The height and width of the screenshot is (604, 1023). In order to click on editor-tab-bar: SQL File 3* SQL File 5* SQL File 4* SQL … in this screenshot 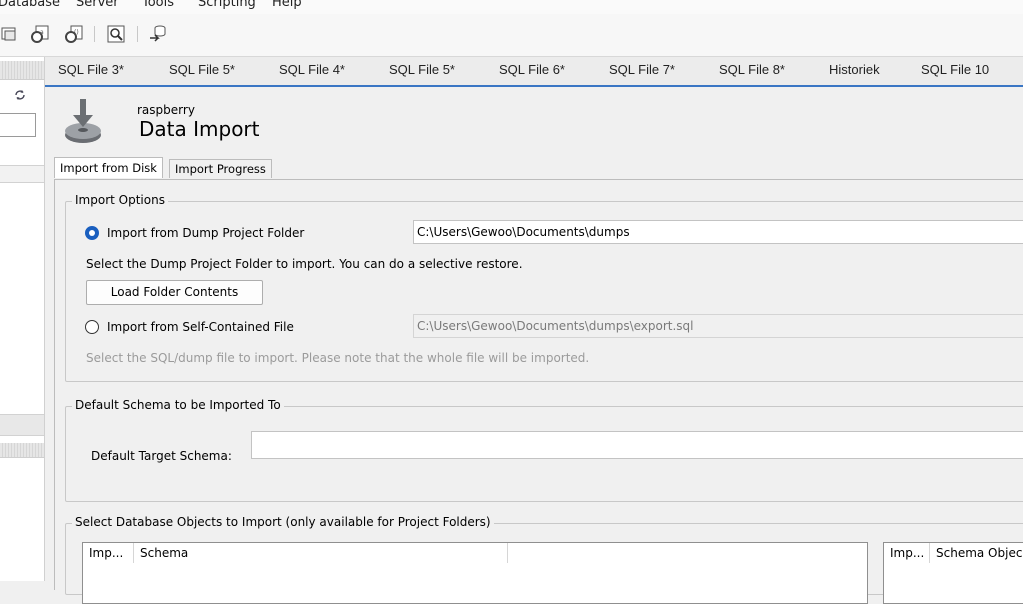, I will do `click(534, 72)`.